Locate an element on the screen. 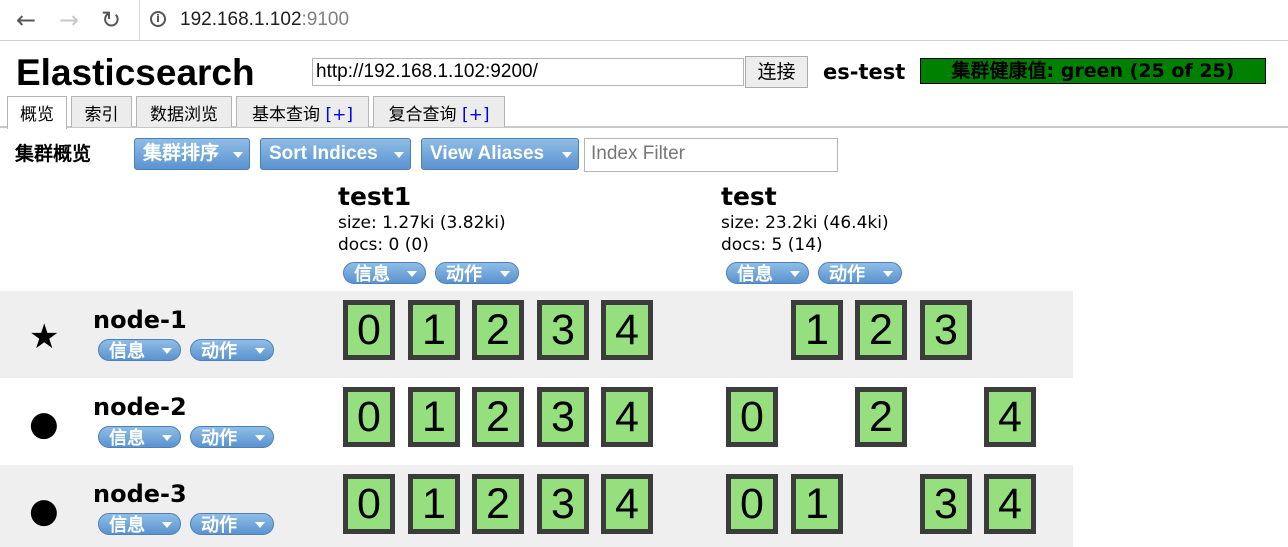 The height and width of the screenshot is (547, 1288). tab-label: 概览 is located at coordinates (37, 115).